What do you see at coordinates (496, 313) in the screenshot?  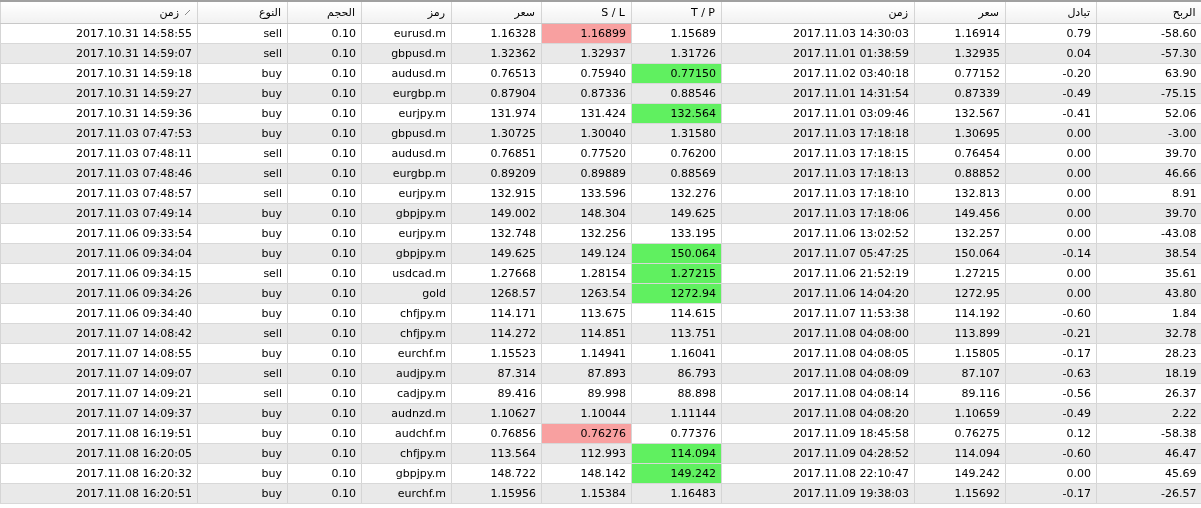 I see `table-cell: 114.171` at bounding box center [496, 313].